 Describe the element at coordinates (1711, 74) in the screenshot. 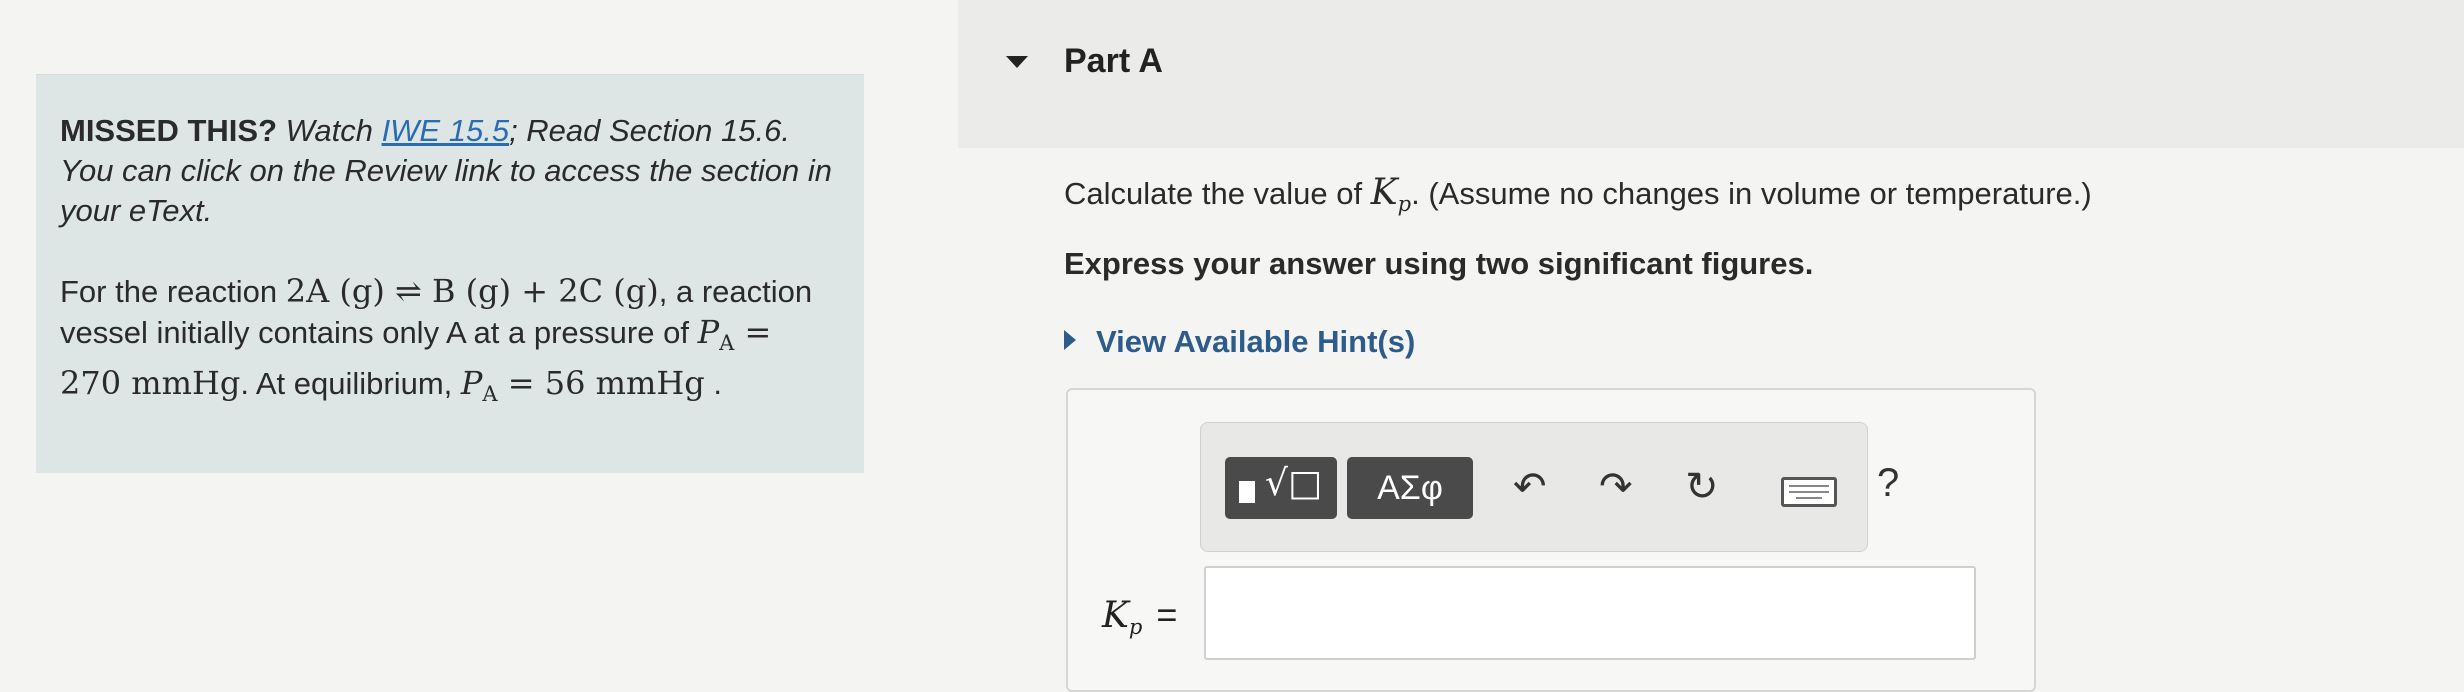

I see `part-a-header: Part A` at that location.